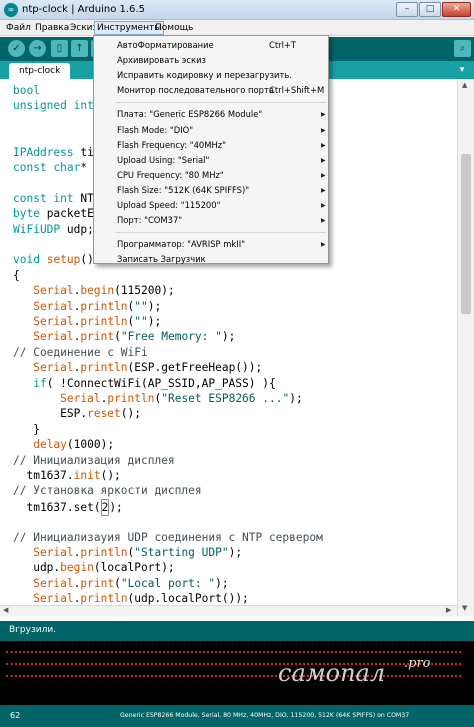 The image size is (474, 727). What do you see at coordinates (237, 10) in the screenshot?
I see `window-titlebar: ∞ ntp-clock | Arduino 1.6.5 – □ ✕` at bounding box center [237, 10].